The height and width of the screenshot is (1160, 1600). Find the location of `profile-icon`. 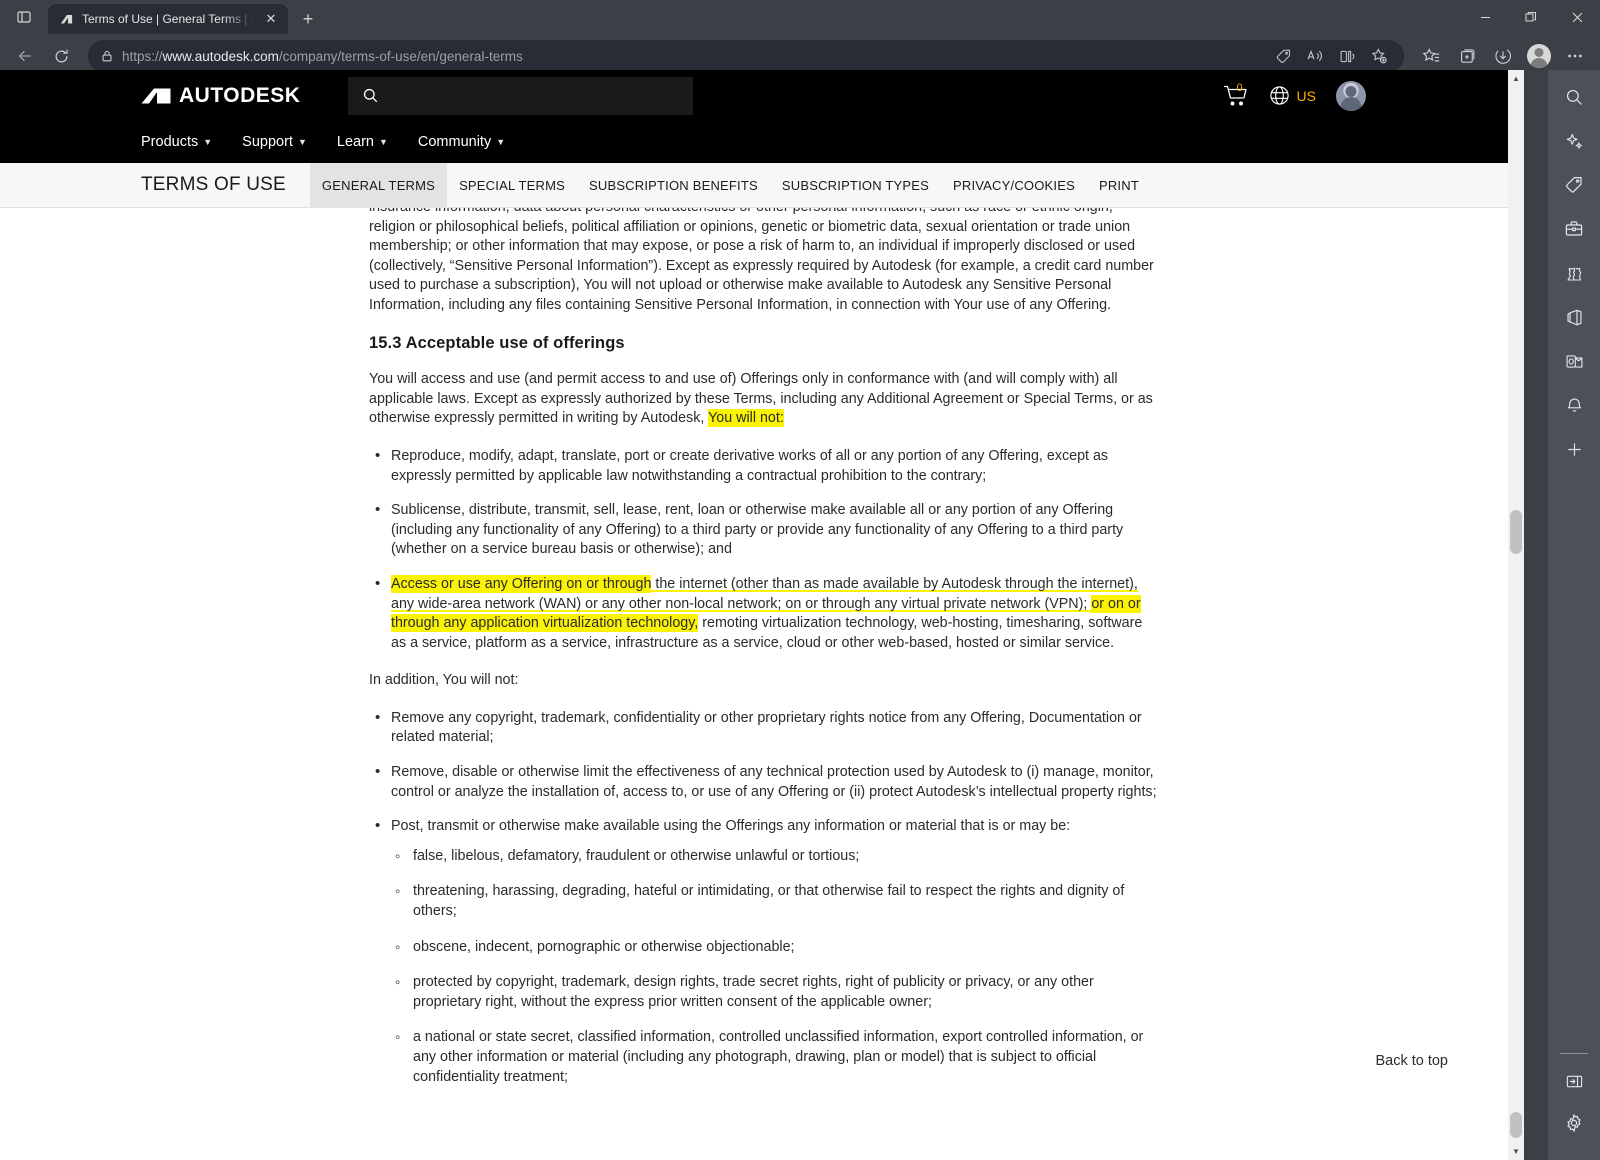

profile-icon is located at coordinates (1539, 56).